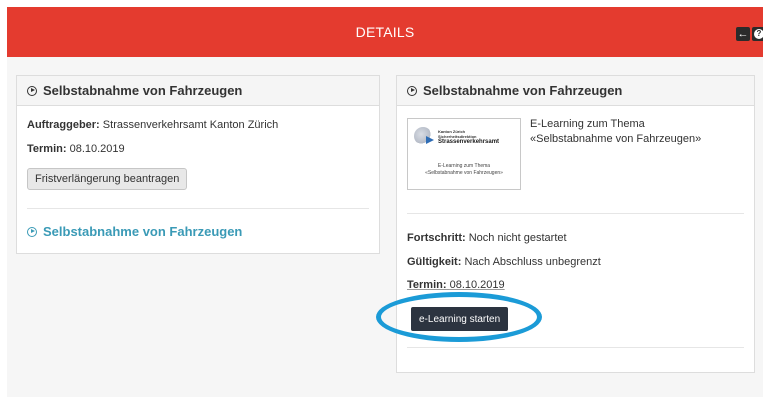 The image size is (763, 397). I want to click on progress-label: Fortschritt:, so click(436, 238).